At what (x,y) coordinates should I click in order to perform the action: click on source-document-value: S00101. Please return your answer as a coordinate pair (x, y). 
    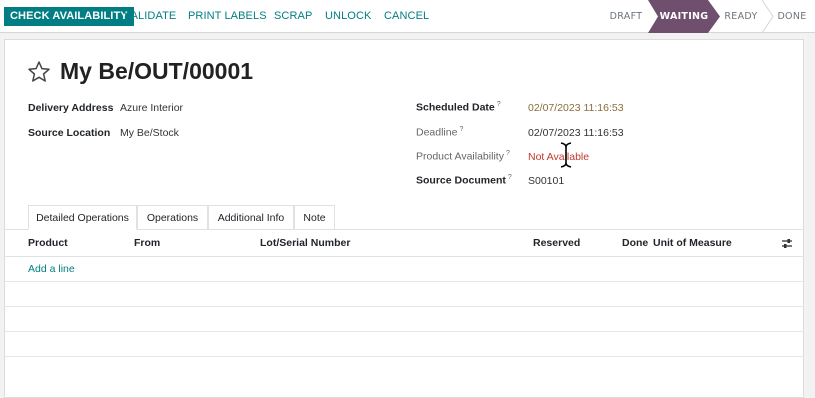
    Looking at the image, I should click on (546, 181).